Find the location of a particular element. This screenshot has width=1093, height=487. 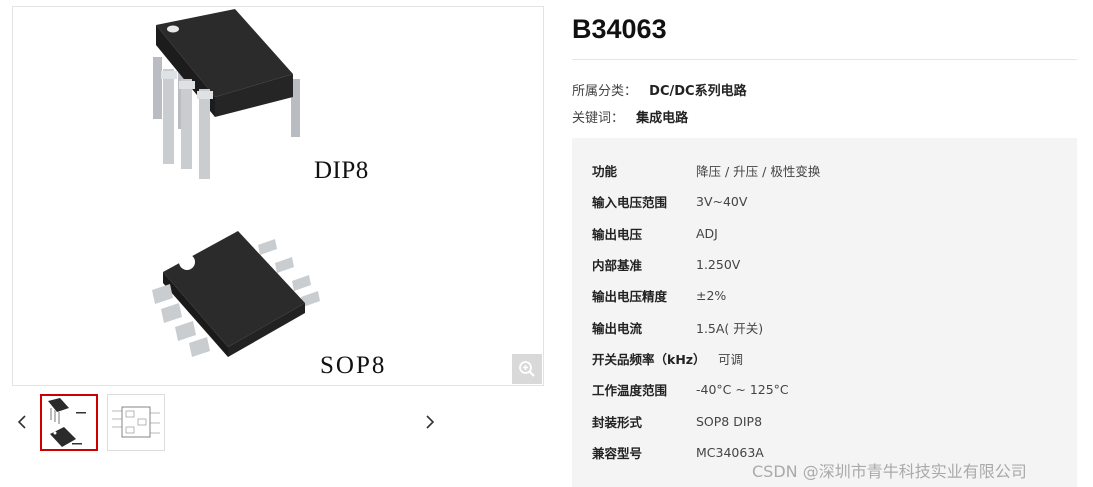

category-link: DC/DC系列电路 is located at coordinates (697, 91).